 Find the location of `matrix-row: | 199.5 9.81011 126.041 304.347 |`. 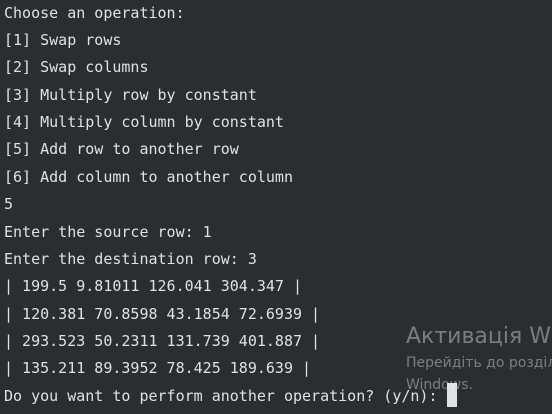

matrix-row: | 199.5 9.81011 126.041 304.347 | is located at coordinates (153, 286).